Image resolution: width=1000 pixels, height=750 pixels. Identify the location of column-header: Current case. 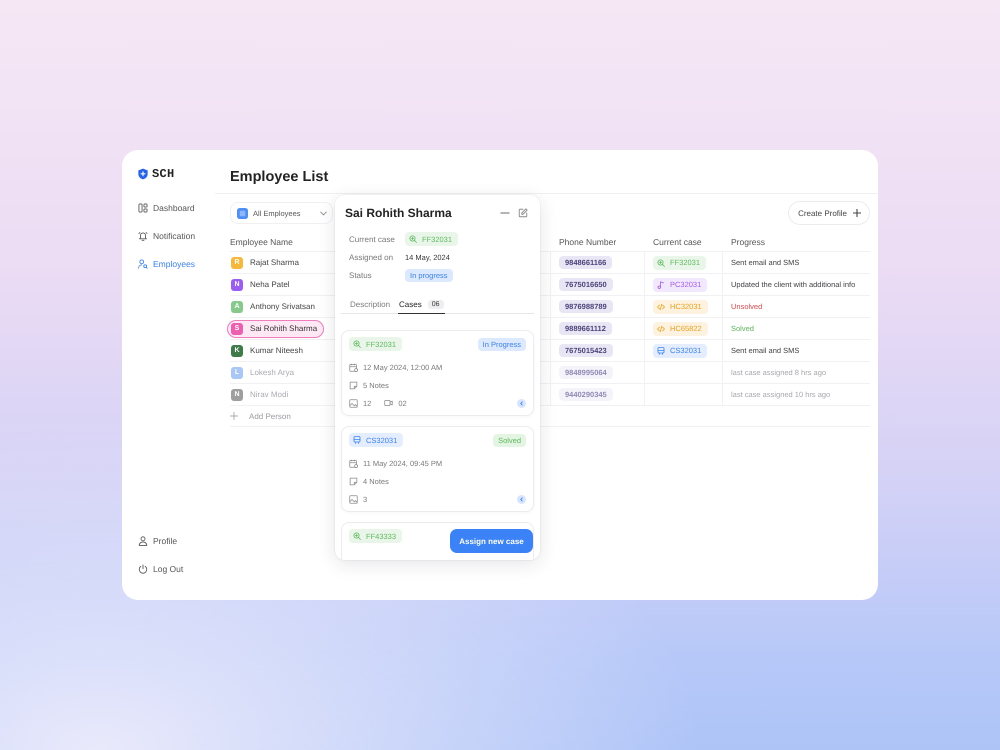
(677, 241).